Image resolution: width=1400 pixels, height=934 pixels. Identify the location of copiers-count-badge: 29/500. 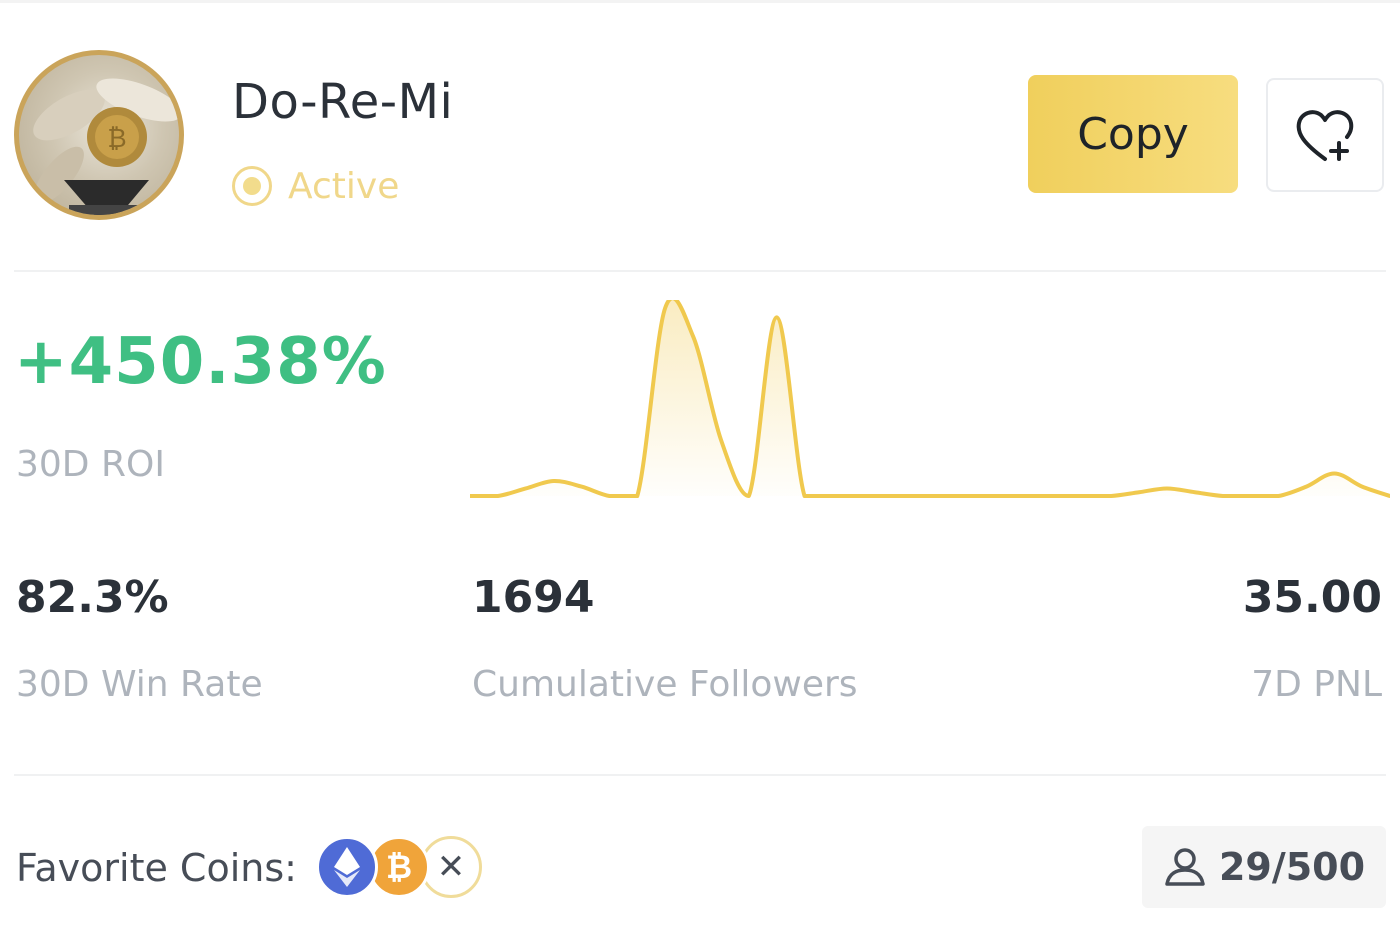
(1264, 867).